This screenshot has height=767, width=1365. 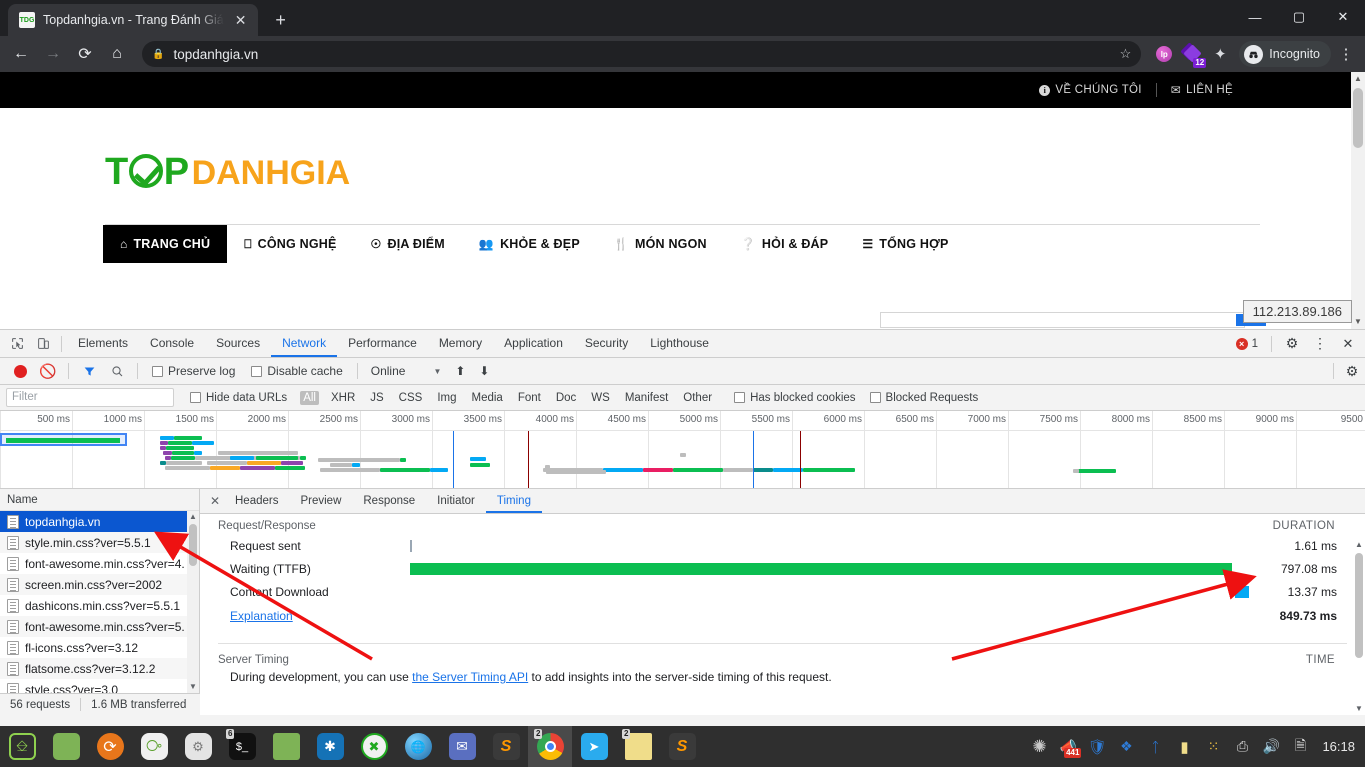 I want to click on address-bar: 🔒 topdanhgia.vn ☆, so click(x=642, y=54).